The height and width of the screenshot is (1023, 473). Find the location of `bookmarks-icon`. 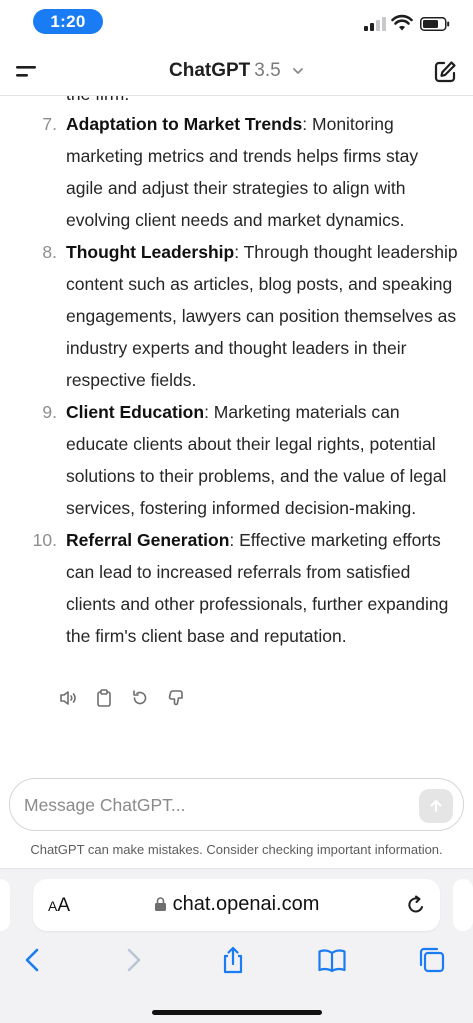

bookmarks-icon is located at coordinates (332, 960).